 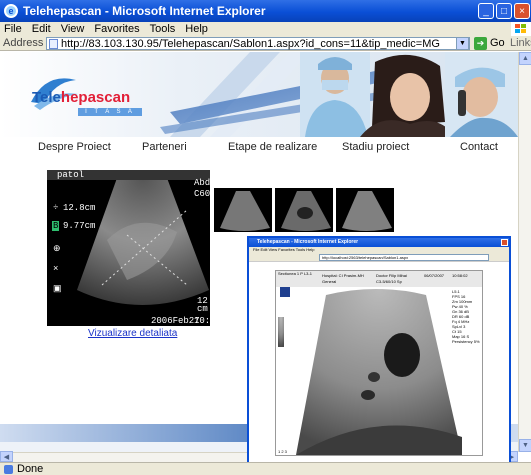 I want to click on nav-despre-proiect: Despre Proiect, so click(x=74, y=147).